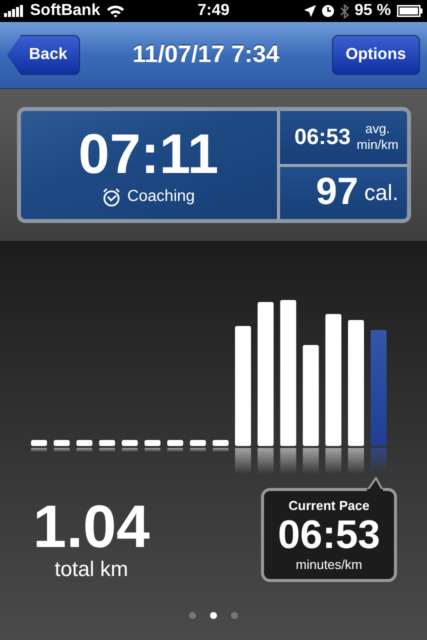  Describe the element at coordinates (322, 137) in the screenshot. I see `average-pace-value: 06:53` at that location.